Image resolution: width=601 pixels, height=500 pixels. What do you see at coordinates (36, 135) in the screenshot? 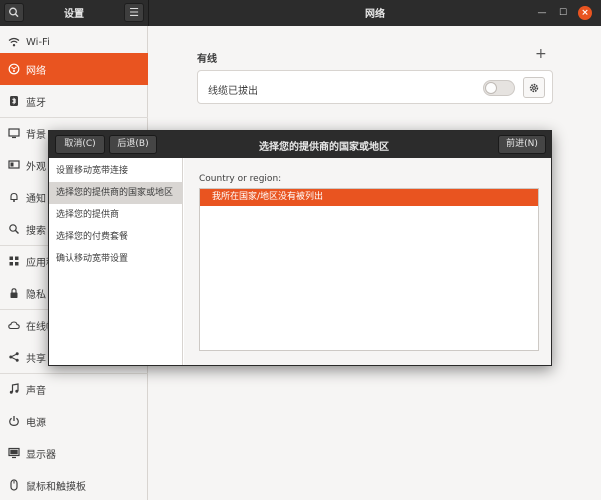
I see `sidebar-item-label: 背景` at bounding box center [36, 135].